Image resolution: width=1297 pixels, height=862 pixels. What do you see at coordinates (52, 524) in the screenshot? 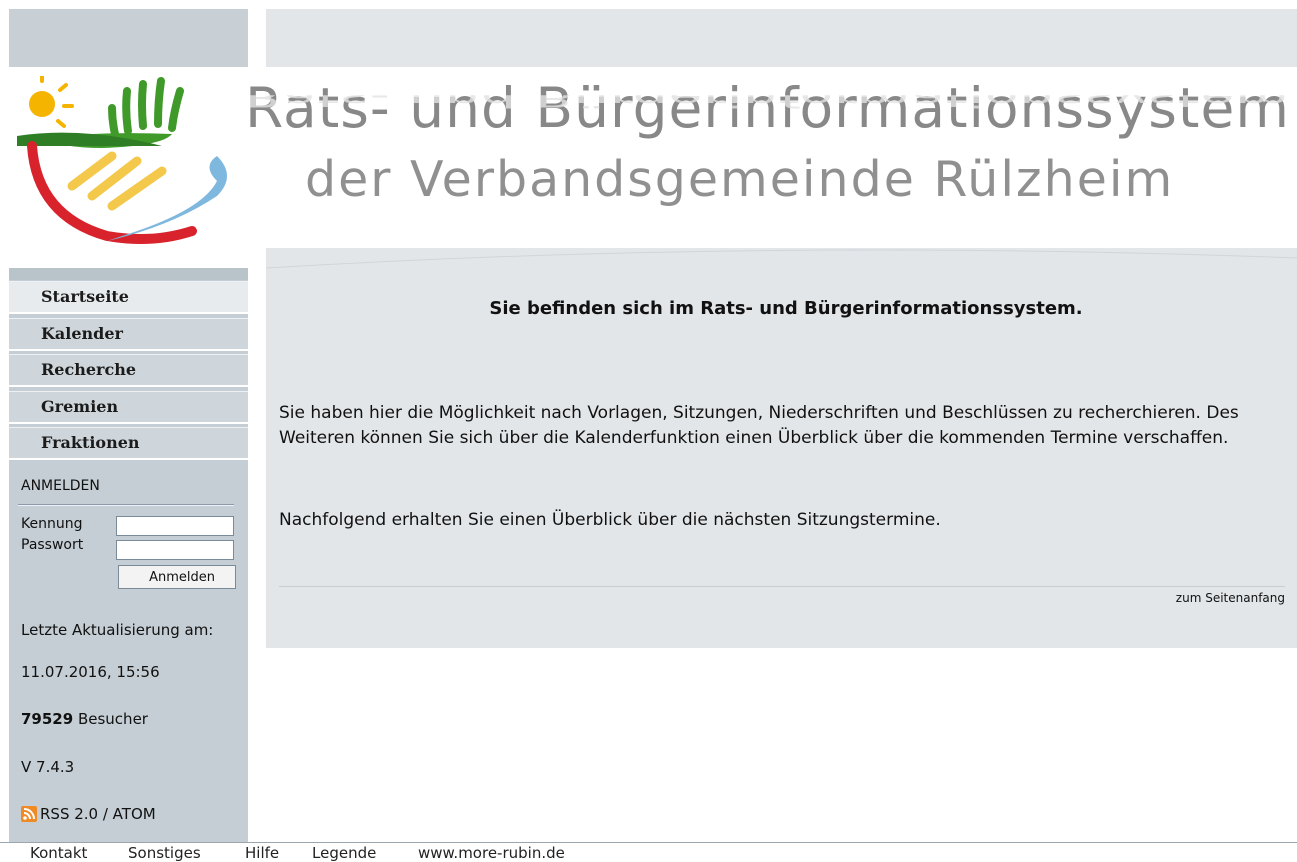
I see `username-label: Kennung` at bounding box center [52, 524].